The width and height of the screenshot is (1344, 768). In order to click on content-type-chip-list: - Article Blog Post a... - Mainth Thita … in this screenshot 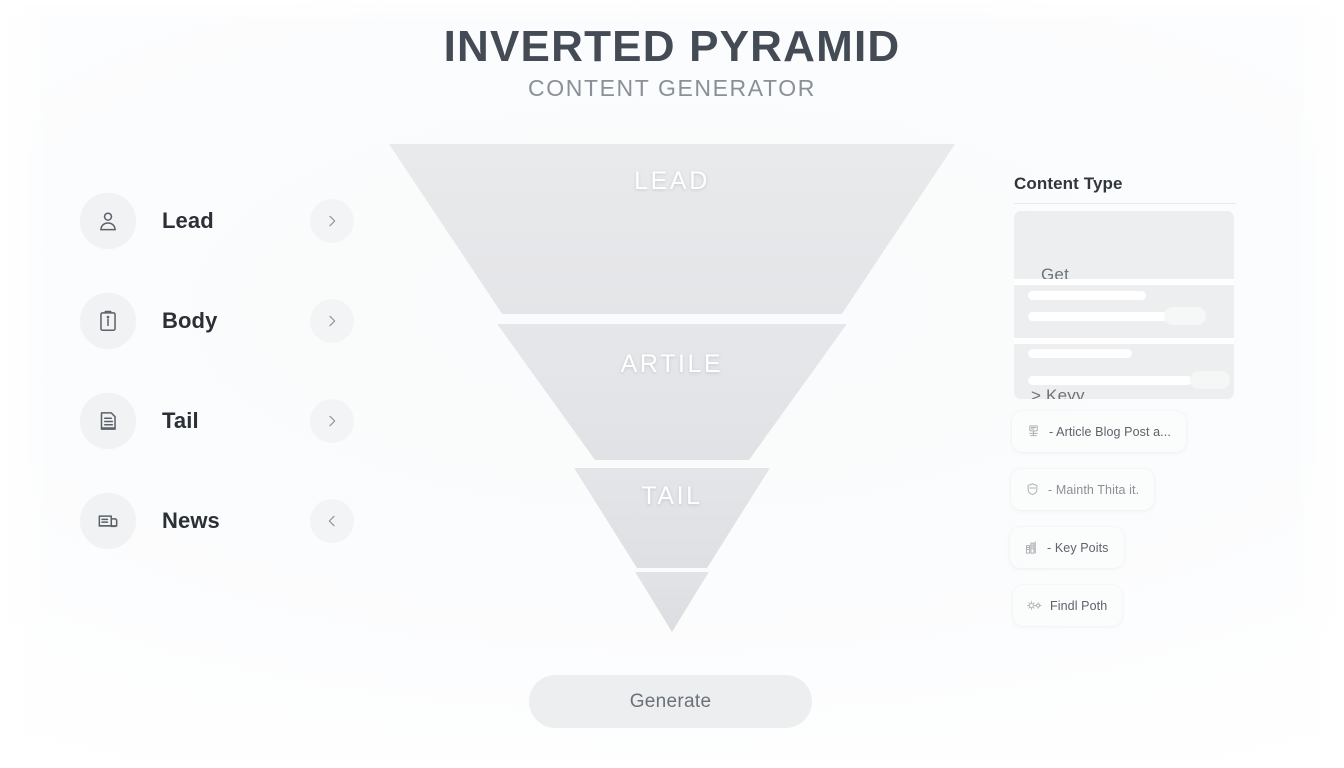, I will do `click(1123, 527)`.